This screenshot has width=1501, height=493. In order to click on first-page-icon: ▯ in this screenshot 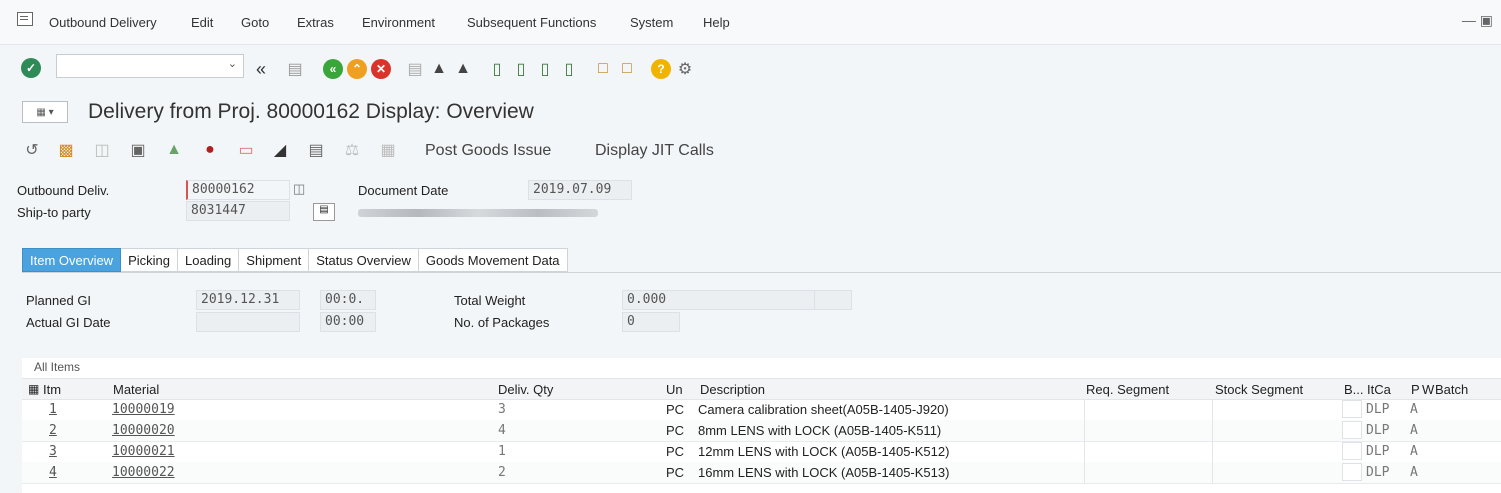, I will do `click(497, 69)`.